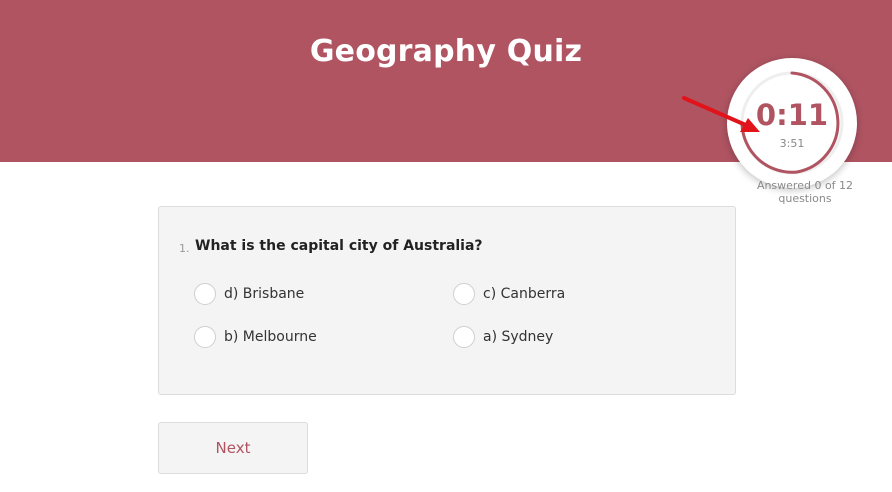 The height and width of the screenshot is (492, 892). What do you see at coordinates (270, 337) in the screenshot?
I see `option-label: b) Melbourne` at bounding box center [270, 337].